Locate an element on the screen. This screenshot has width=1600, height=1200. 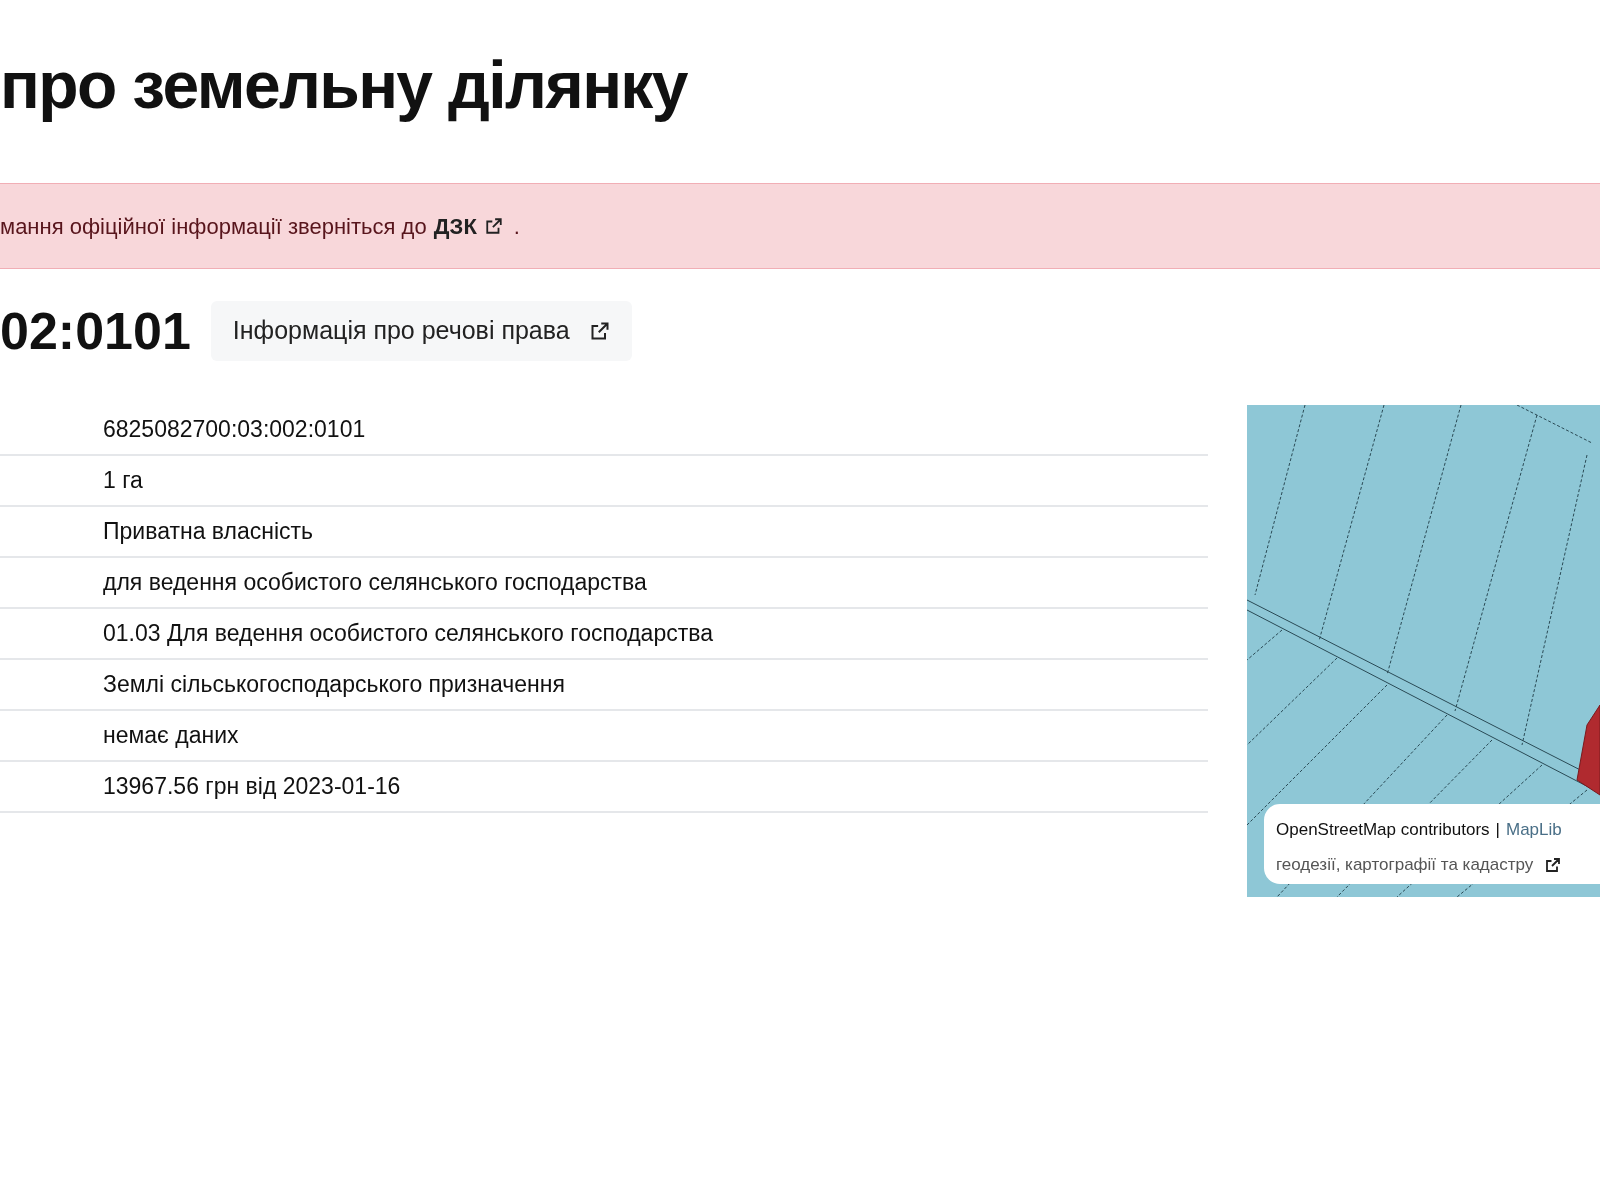
table-cell-text: Приватна власність is located at coordinates (208, 532).